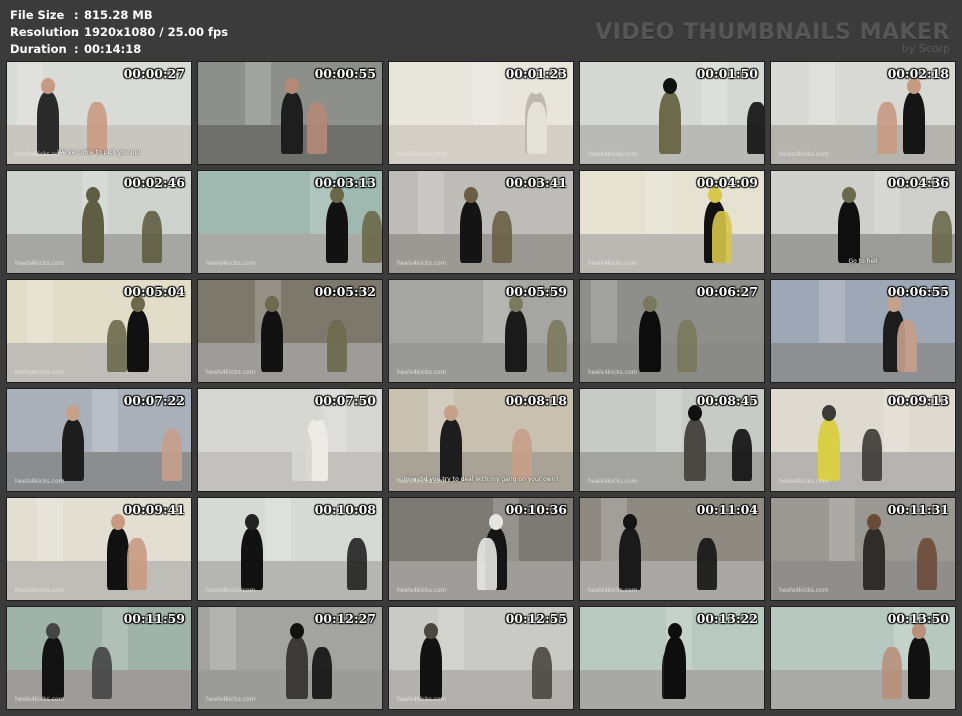  What do you see at coordinates (481, 331) in the screenshot?
I see `thumbnail: 00:05:59 heels4kicks.com` at bounding box center [481, 331].